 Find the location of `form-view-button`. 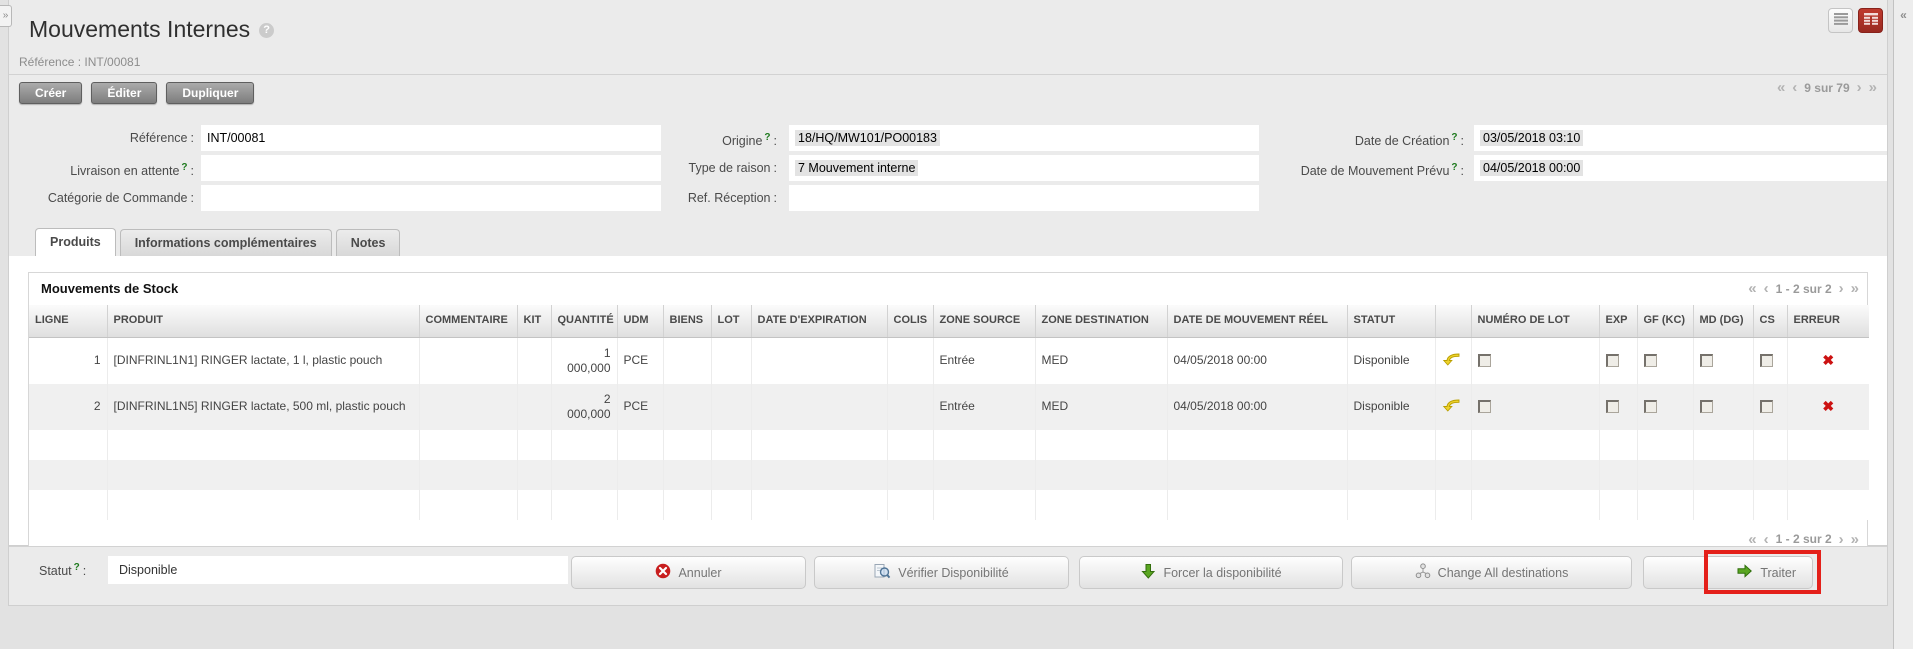

form-view-button is located at coordinates (1870, 20).